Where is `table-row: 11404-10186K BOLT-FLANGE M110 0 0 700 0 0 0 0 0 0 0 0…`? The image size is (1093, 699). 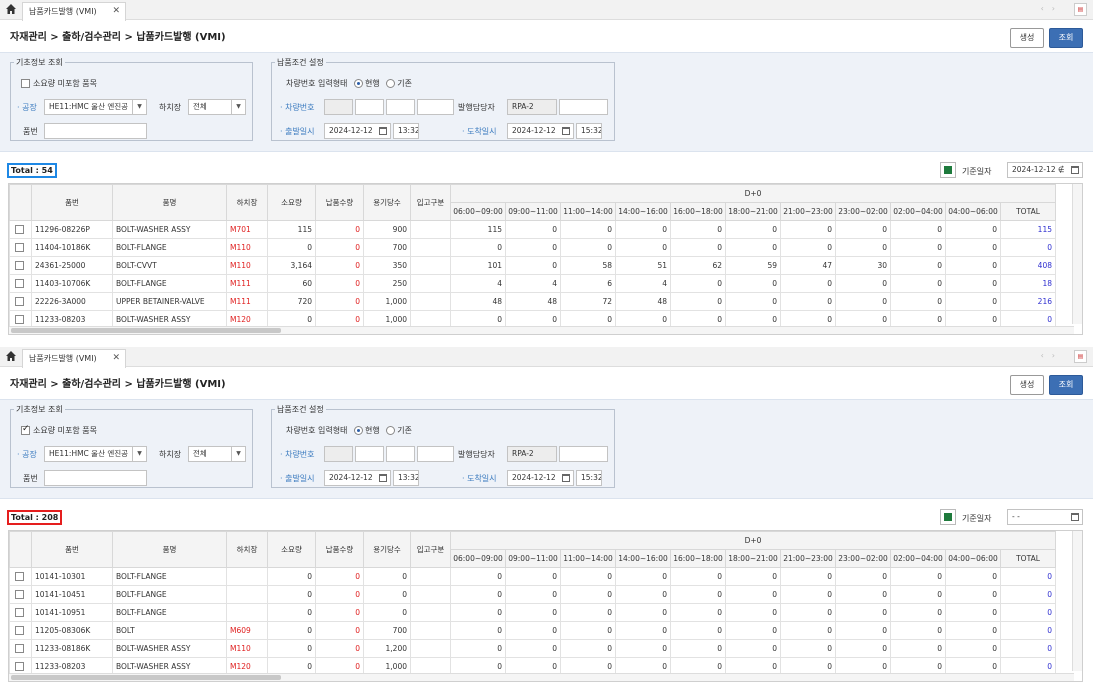 table-row: 11404-10186K BOLT-FLANGE M110 0 0 700 0 0 0 0 0 0 0 0… is located at coordinates (532, 247).